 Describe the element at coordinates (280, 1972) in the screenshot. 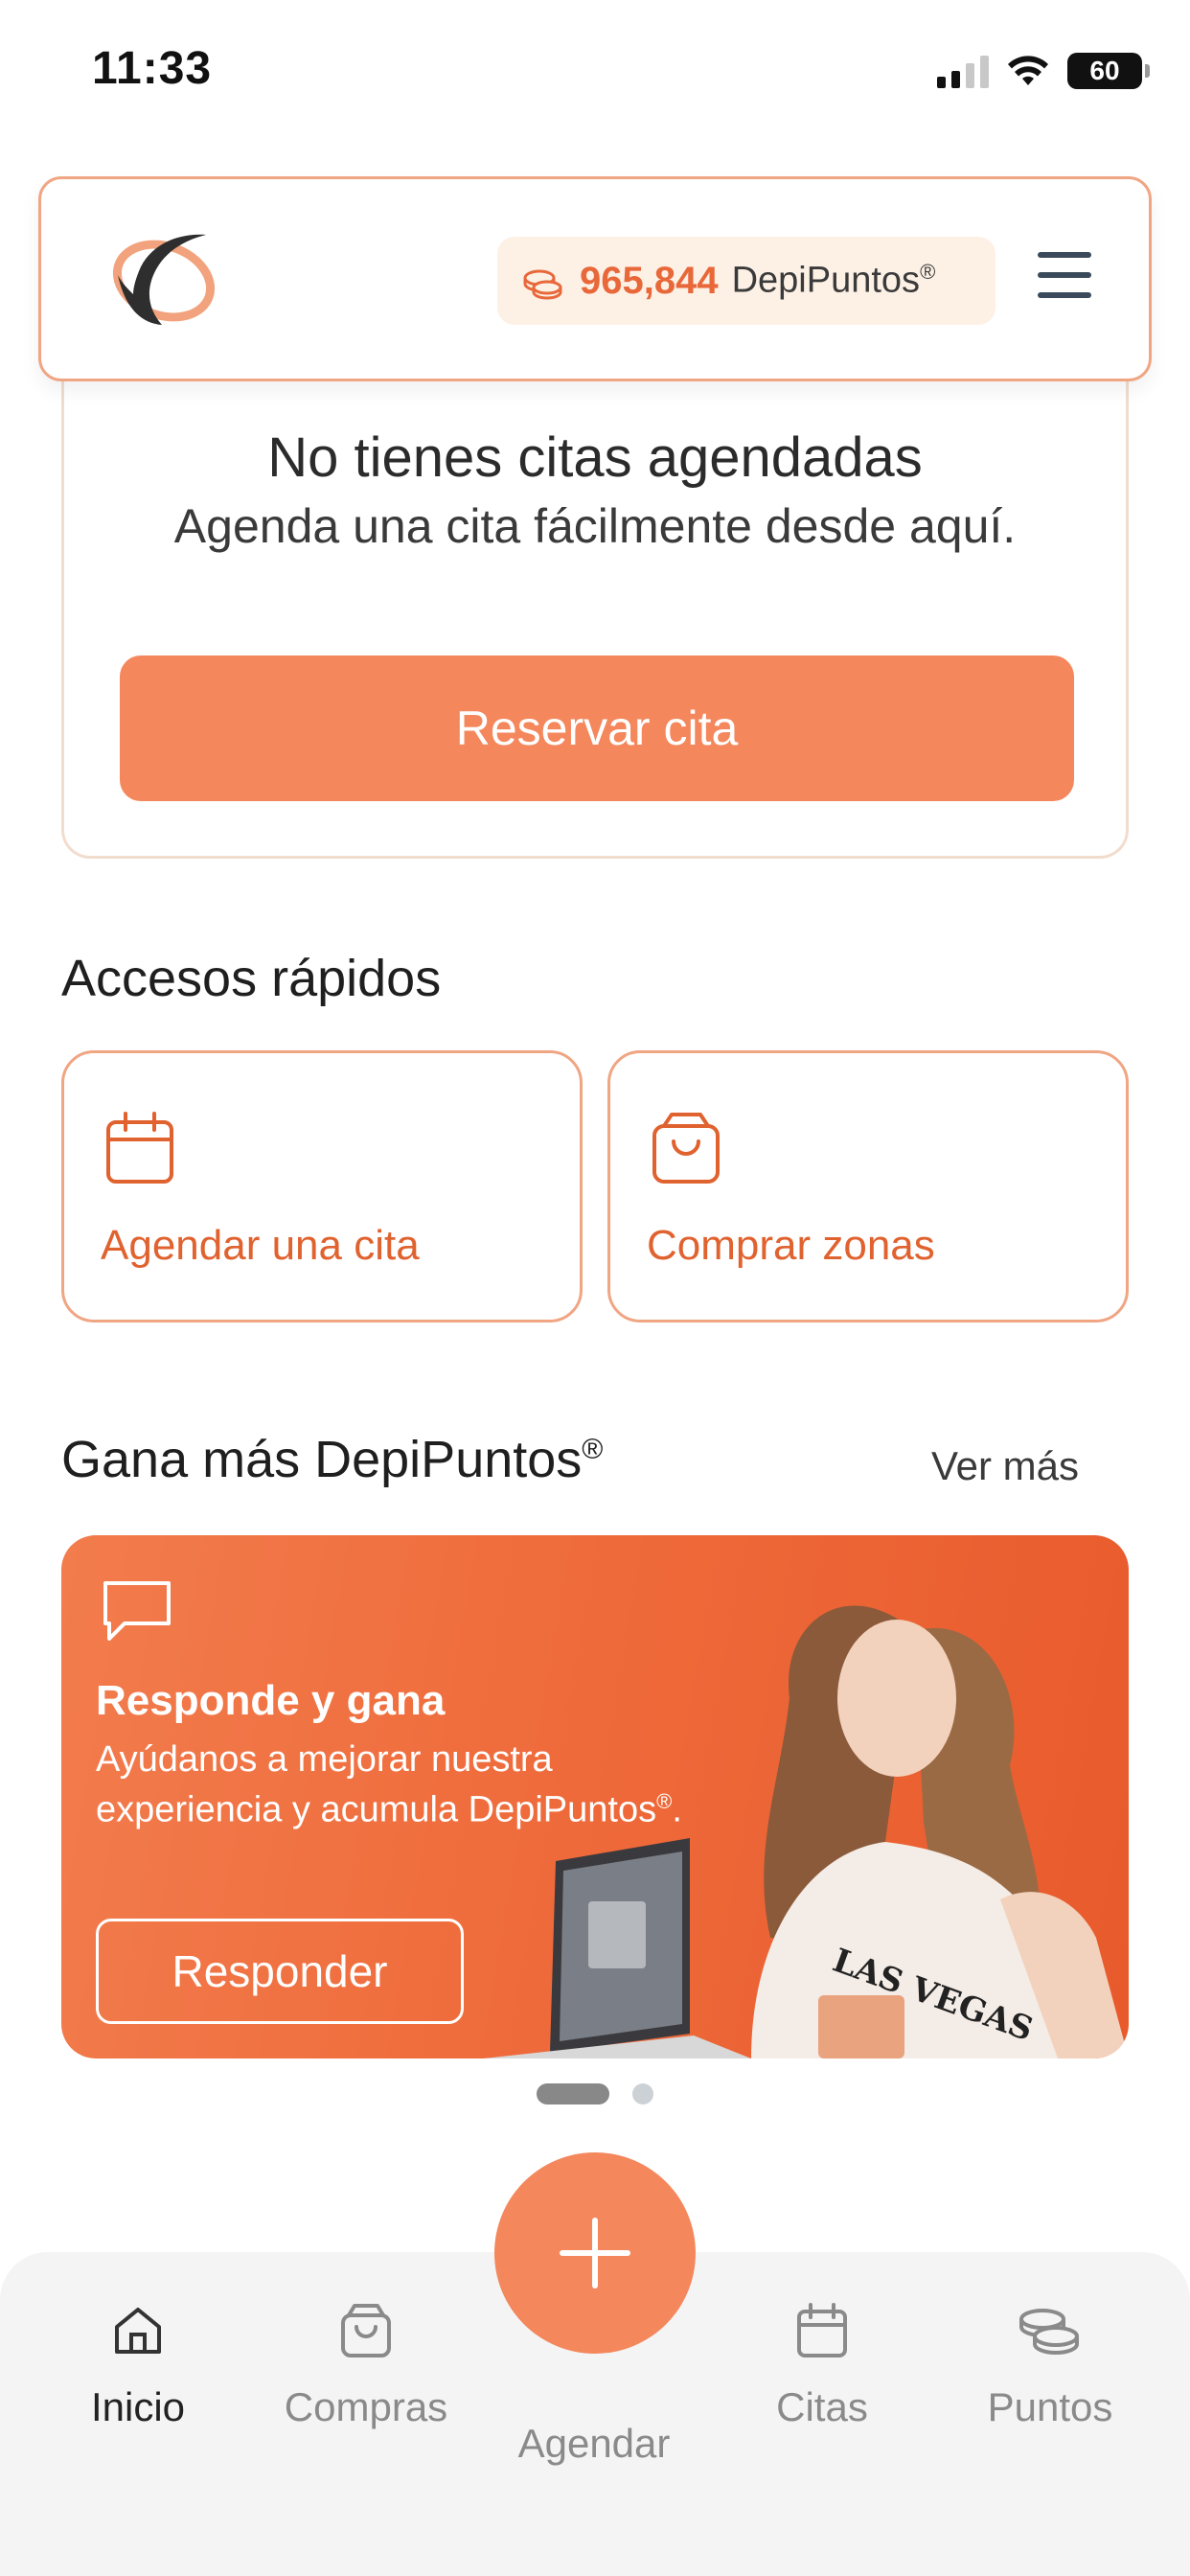

I see `respond-button: Responder` at that location.